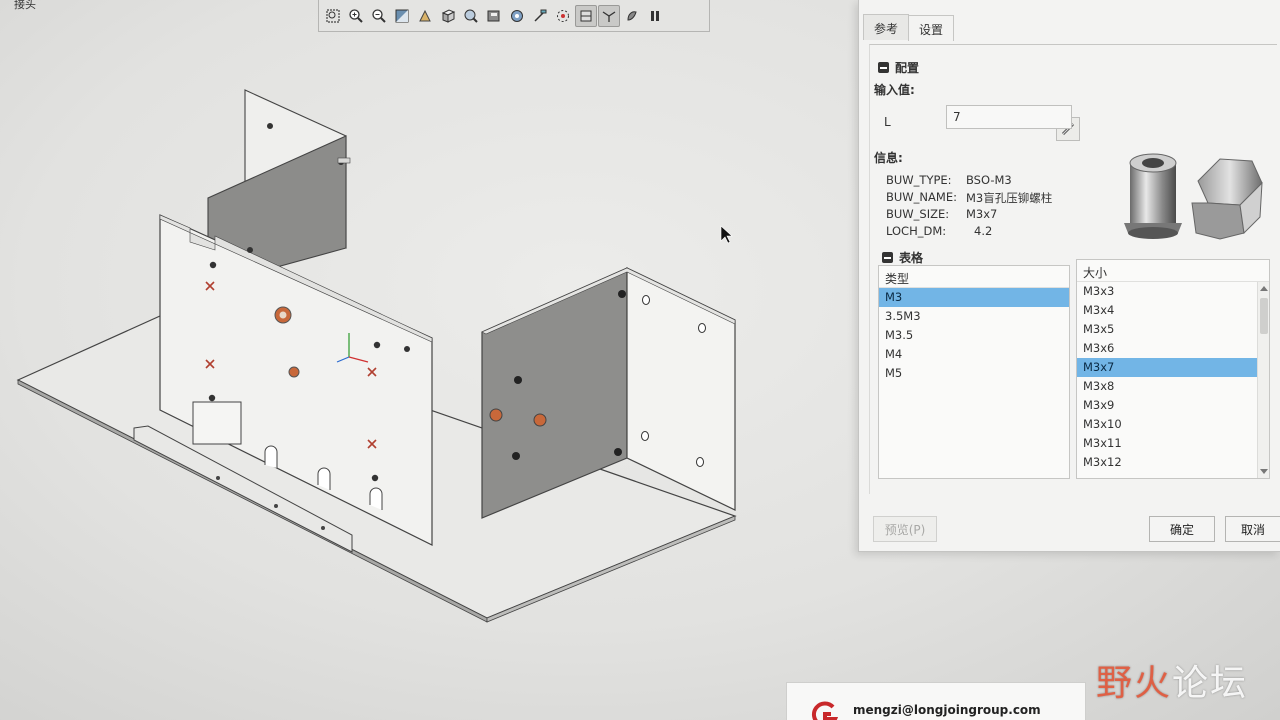  I want to click on fastener-preview-image, so click(1193, 196).